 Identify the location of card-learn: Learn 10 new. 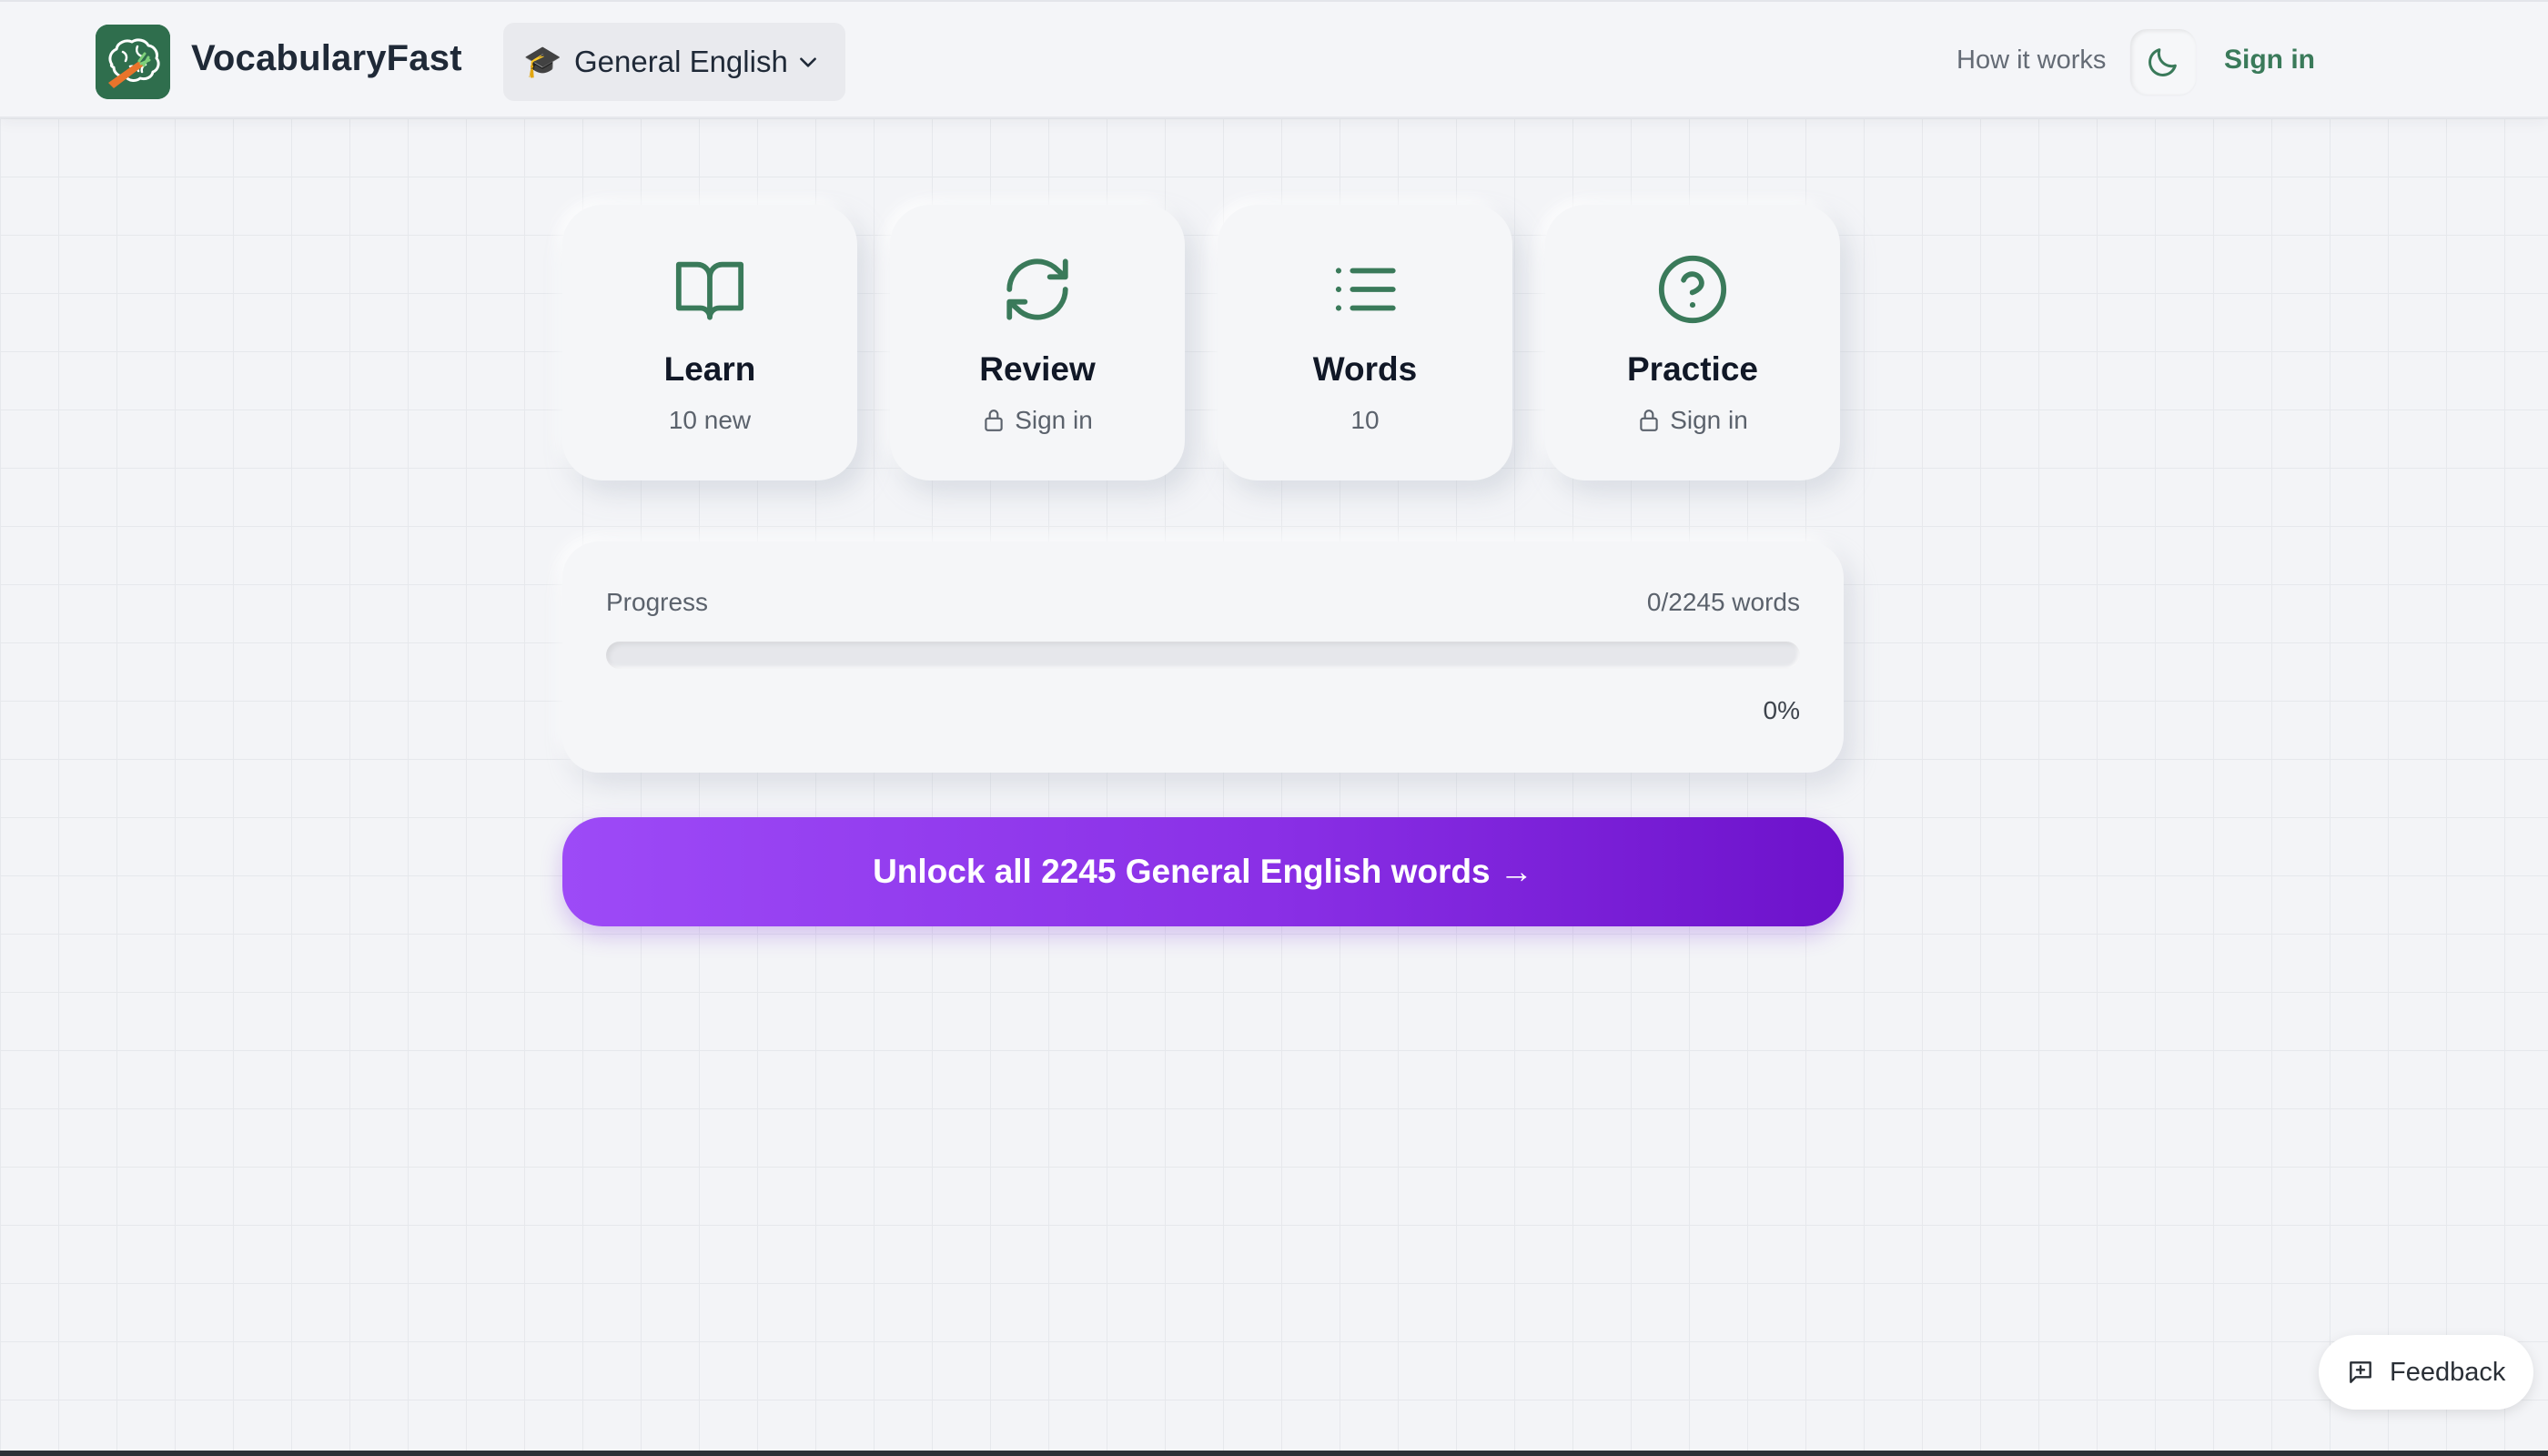
(709, 343).